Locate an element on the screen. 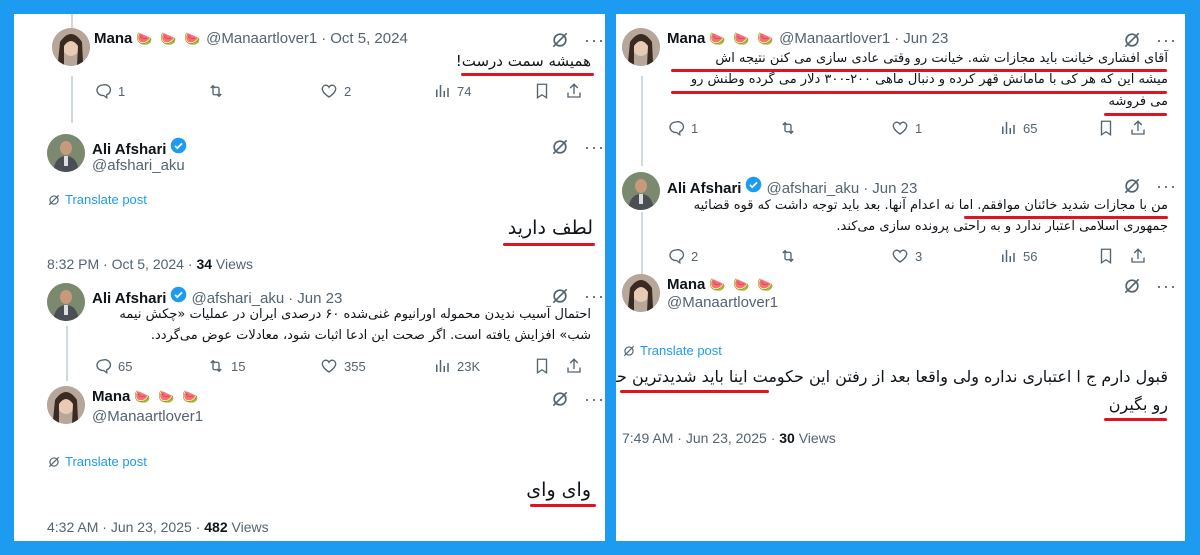 The width and height of the screenshot is (1200, 555). reply-button: 2 is located at coordinates (723, 256).